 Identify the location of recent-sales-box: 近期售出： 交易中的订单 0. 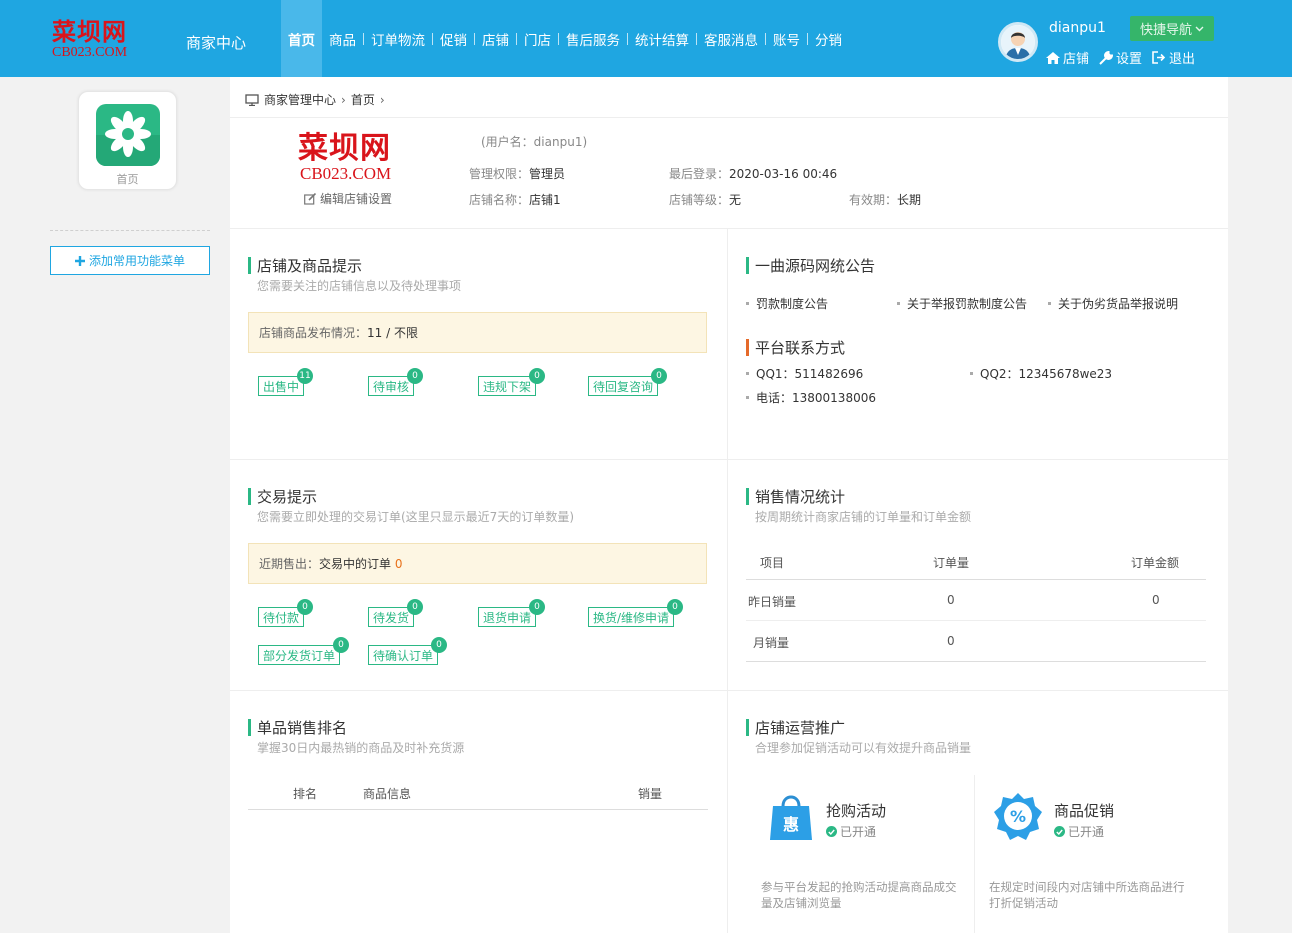
(477, 563).